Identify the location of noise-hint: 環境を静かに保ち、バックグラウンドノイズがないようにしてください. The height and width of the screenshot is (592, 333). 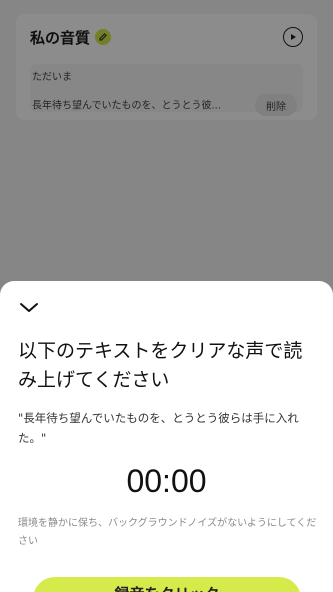
(167, 532).